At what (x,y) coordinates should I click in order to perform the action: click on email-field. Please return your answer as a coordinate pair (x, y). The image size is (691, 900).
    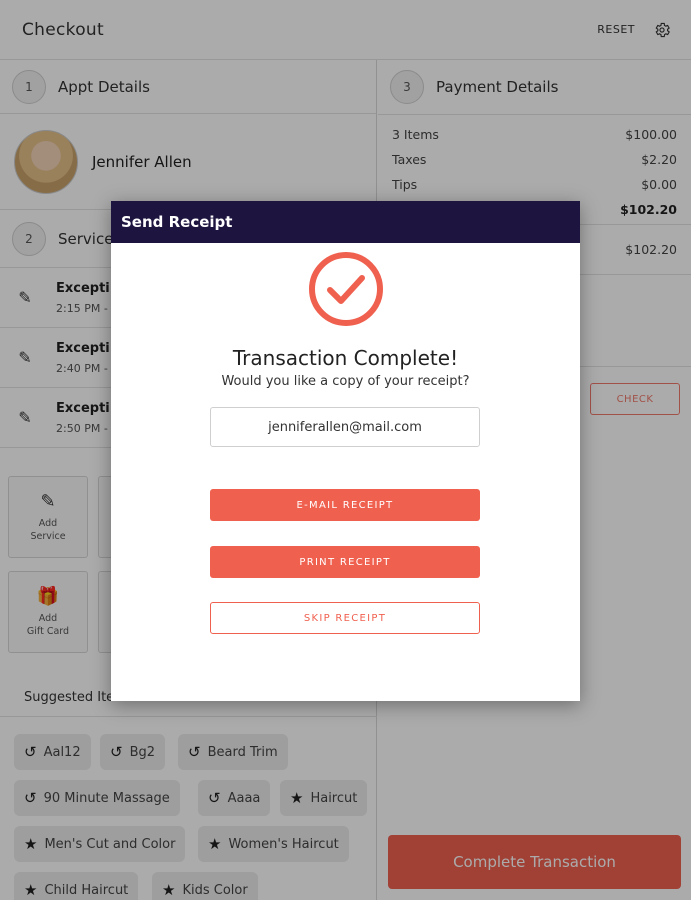
    Looking at the image, I should click on (345, 427).